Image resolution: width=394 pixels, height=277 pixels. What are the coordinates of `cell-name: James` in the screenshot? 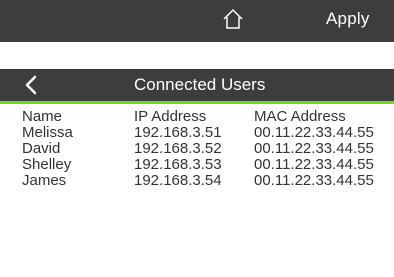 It's located at (44, 180).